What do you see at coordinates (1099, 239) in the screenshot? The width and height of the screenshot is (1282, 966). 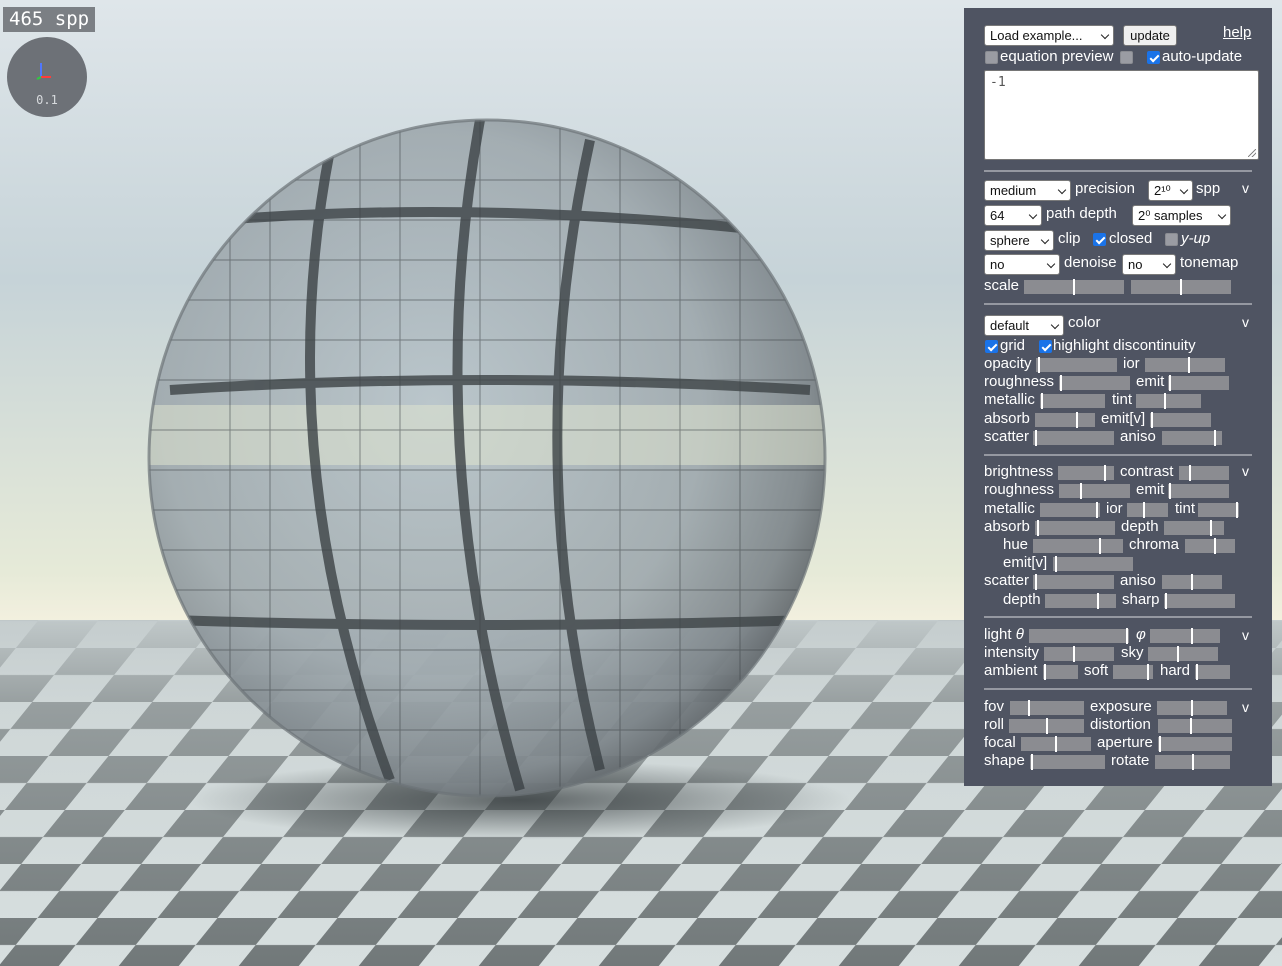 I see `closed-checkbox` at bounding box center [1099, 239].